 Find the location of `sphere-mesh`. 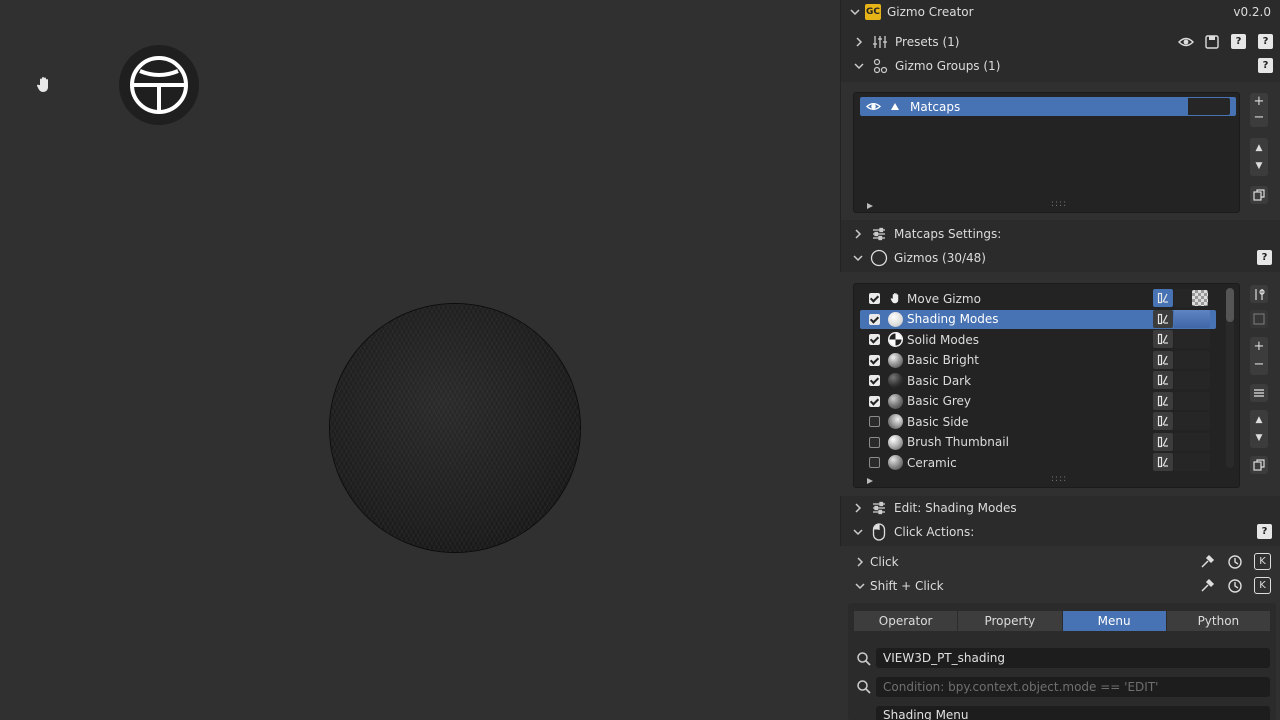

sphere-mesh is located at coordinates (455, 428).